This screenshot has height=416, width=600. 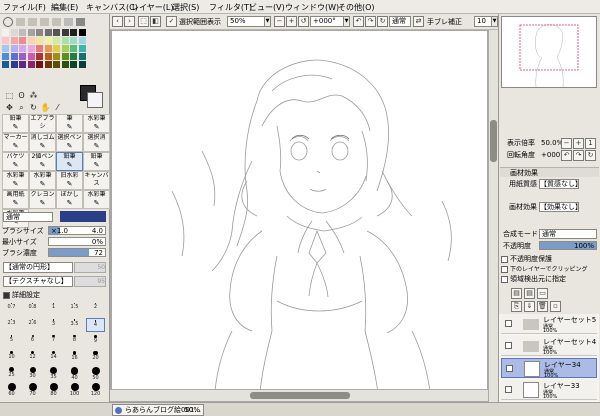 I want to click on menu-layer: レイヤー(L), so click(x=152, y=7).